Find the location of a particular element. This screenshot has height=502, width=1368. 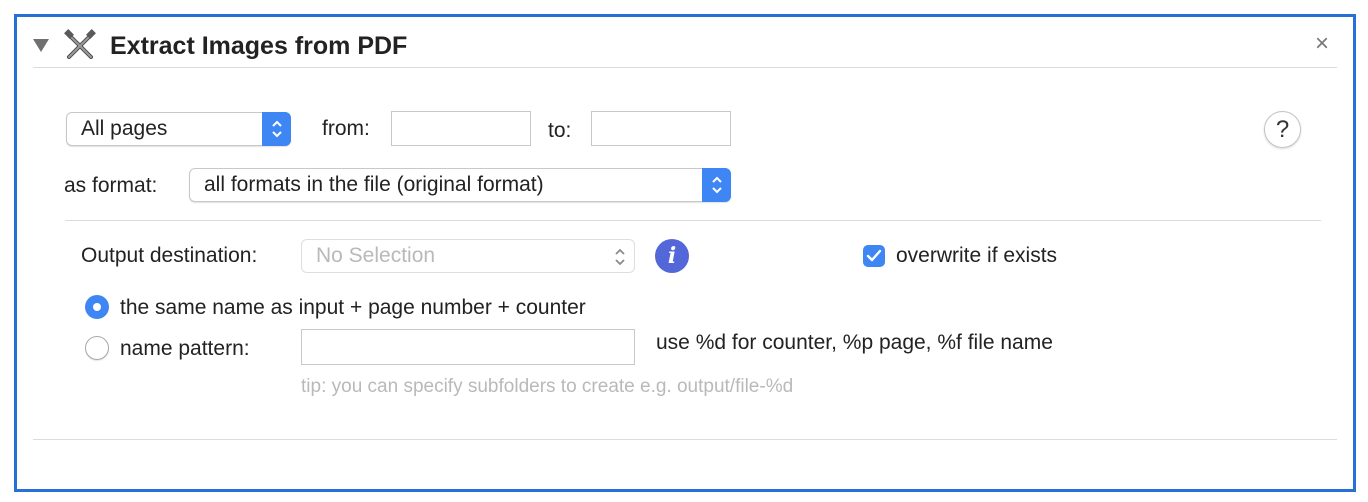

info-icon: i is located at coordinates (672, 256).